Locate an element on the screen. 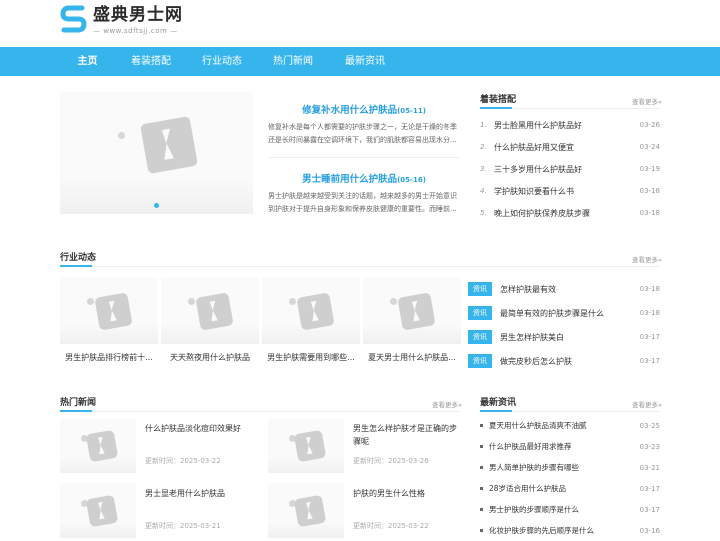 This screenshot has height=541, width=720. nav-industry: 行业动态 is located at coordinates (222, 61).